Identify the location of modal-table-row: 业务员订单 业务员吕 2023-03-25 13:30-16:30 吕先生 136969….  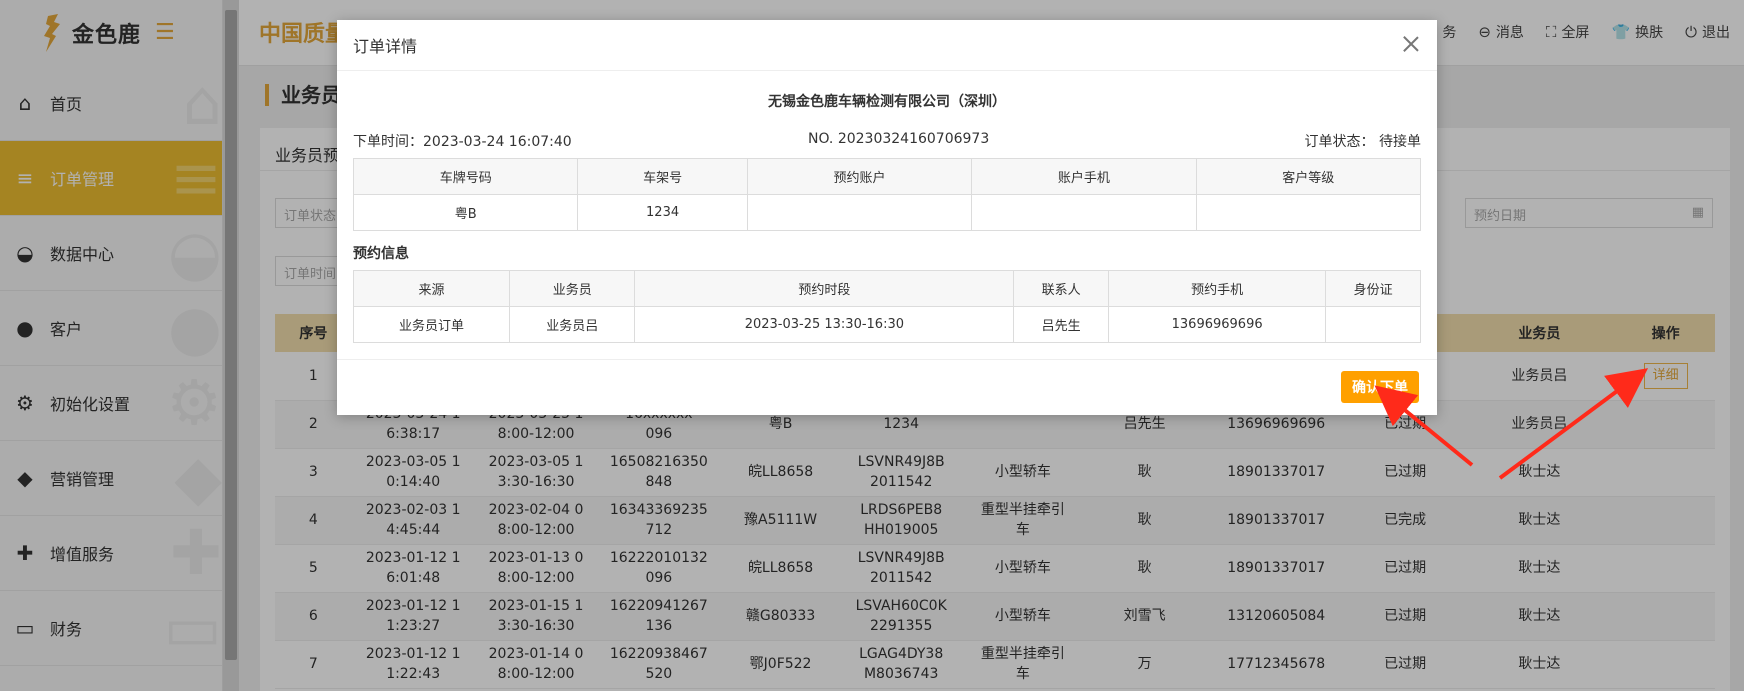
(886, 324).